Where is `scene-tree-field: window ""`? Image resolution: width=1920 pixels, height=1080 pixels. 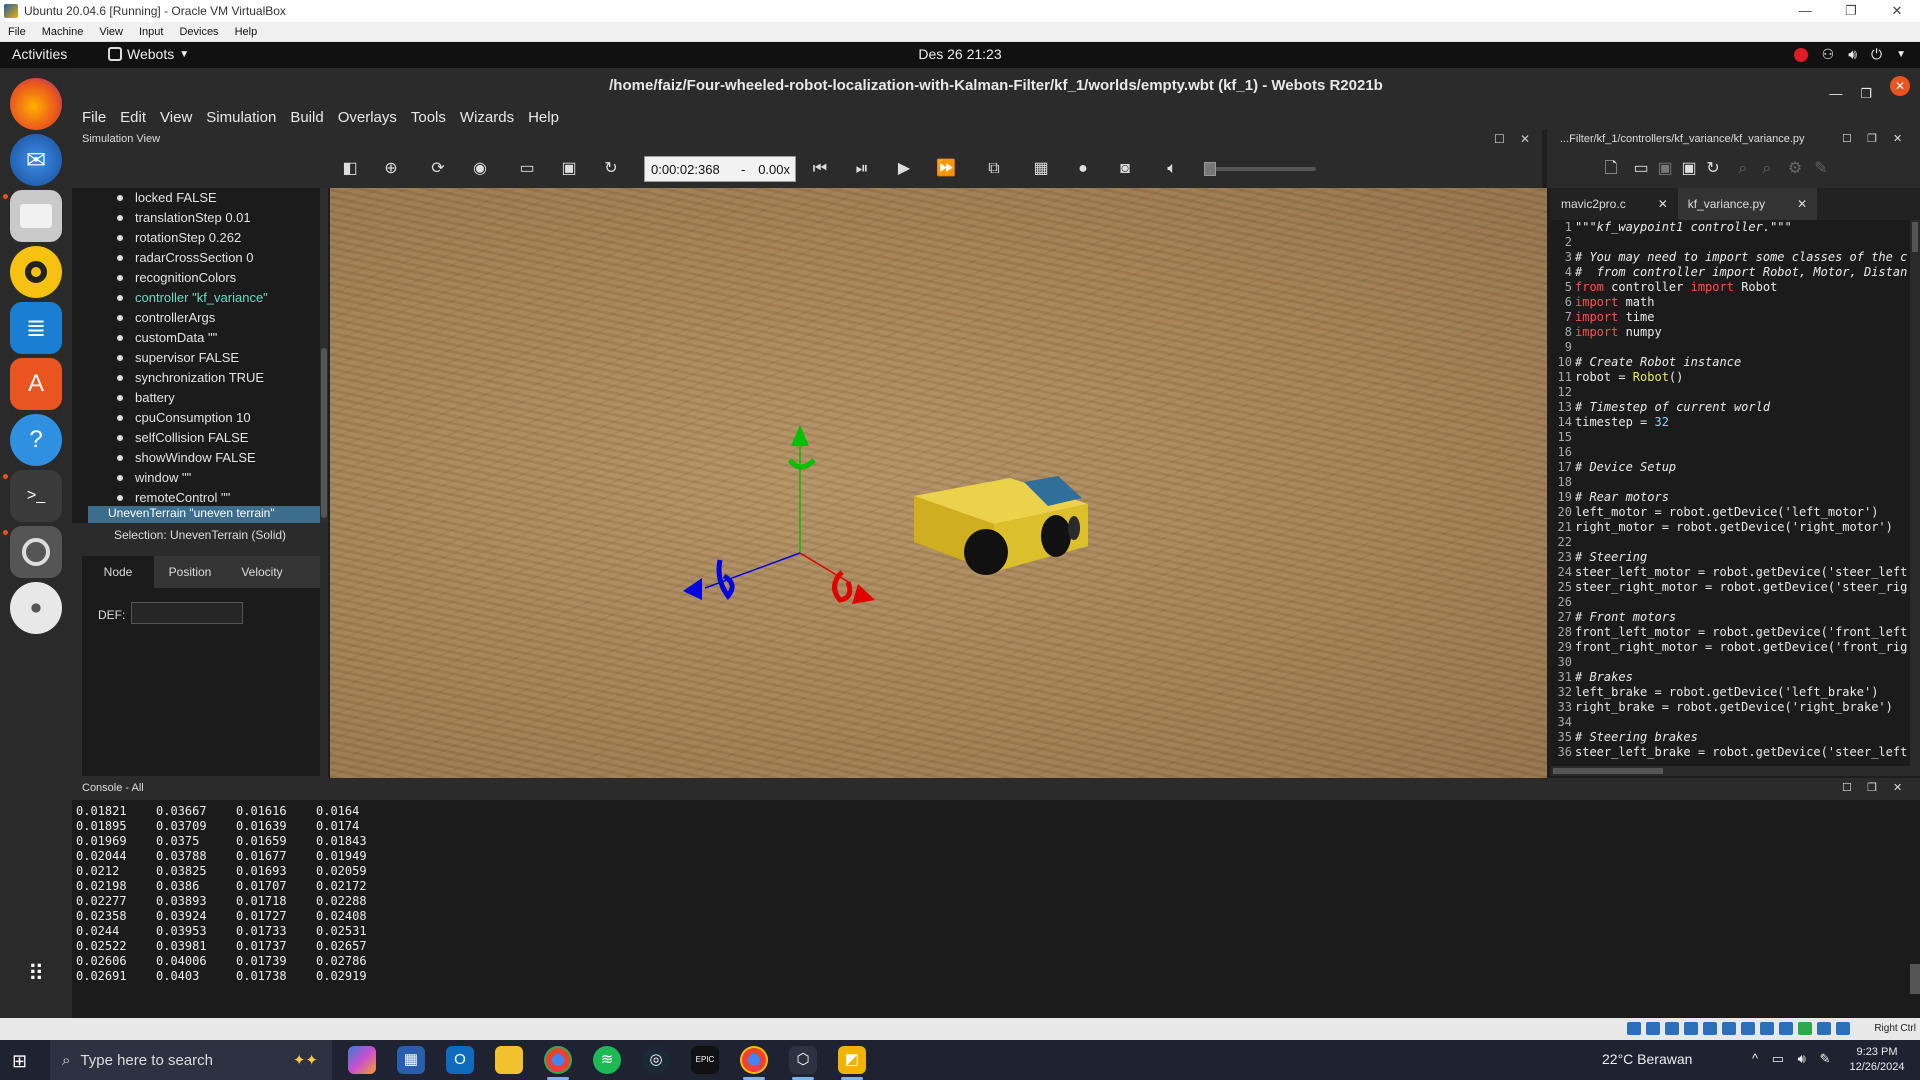
scene-tree-field: window "" is located at coordinates (196, 478).